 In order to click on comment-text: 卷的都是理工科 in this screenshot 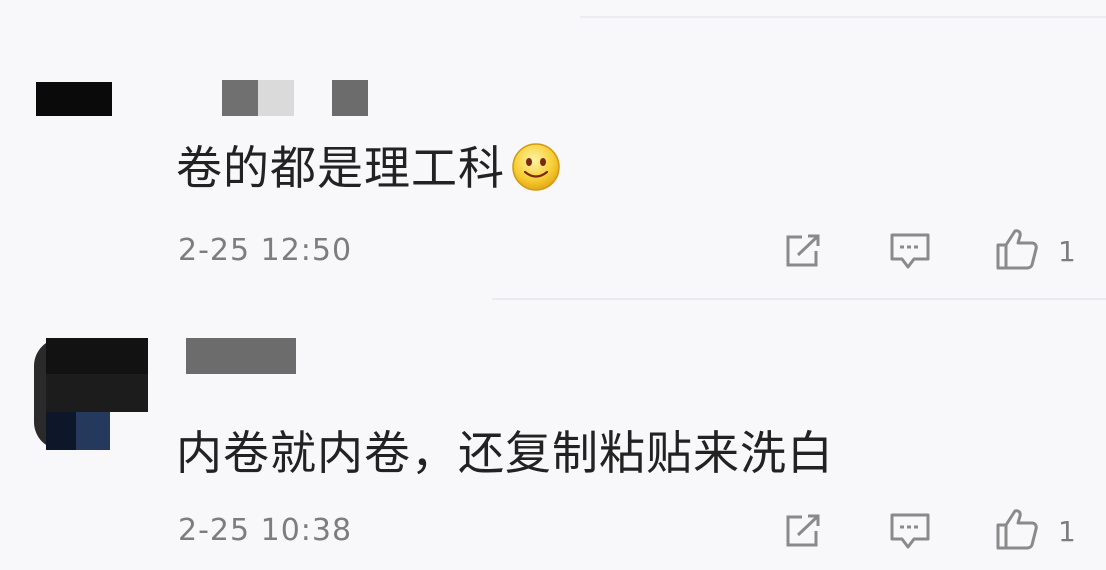, I will do `click(368, 167)`.